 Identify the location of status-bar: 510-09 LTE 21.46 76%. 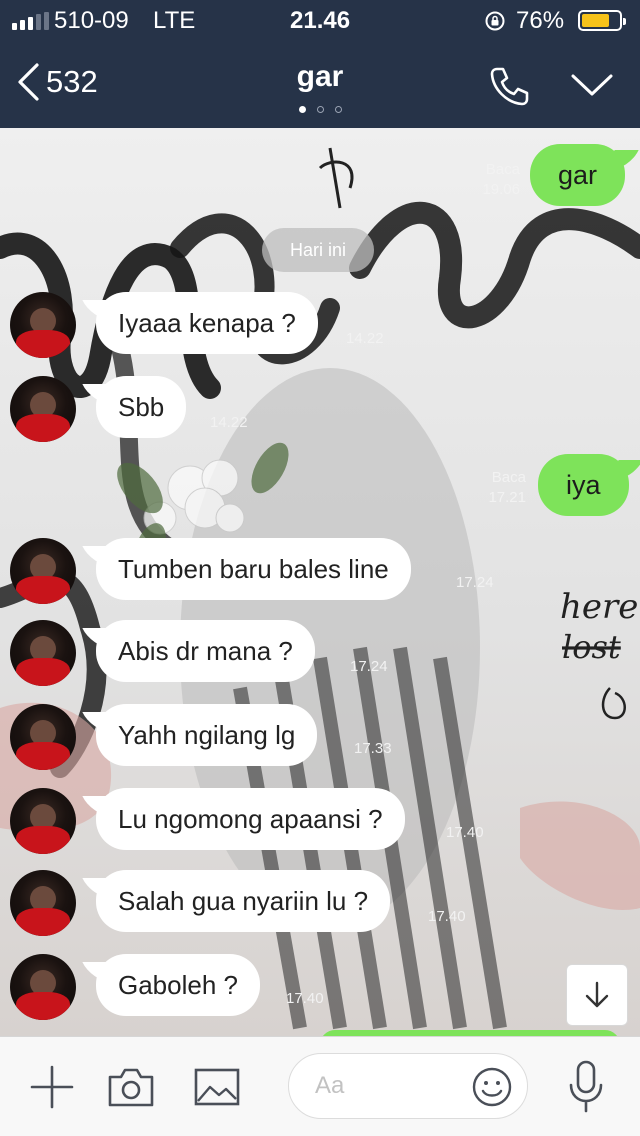
(320, 20).